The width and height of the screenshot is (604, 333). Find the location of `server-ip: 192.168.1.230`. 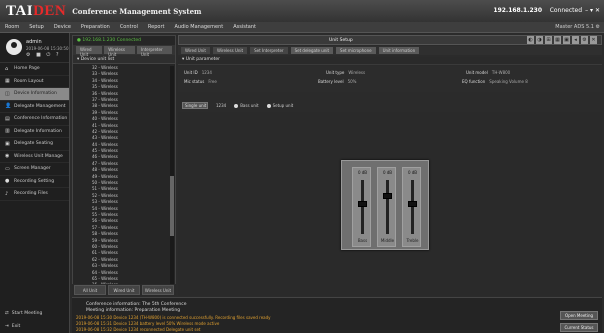

server-ip: 192.168.1.230 is located at coordinates (517, 10).